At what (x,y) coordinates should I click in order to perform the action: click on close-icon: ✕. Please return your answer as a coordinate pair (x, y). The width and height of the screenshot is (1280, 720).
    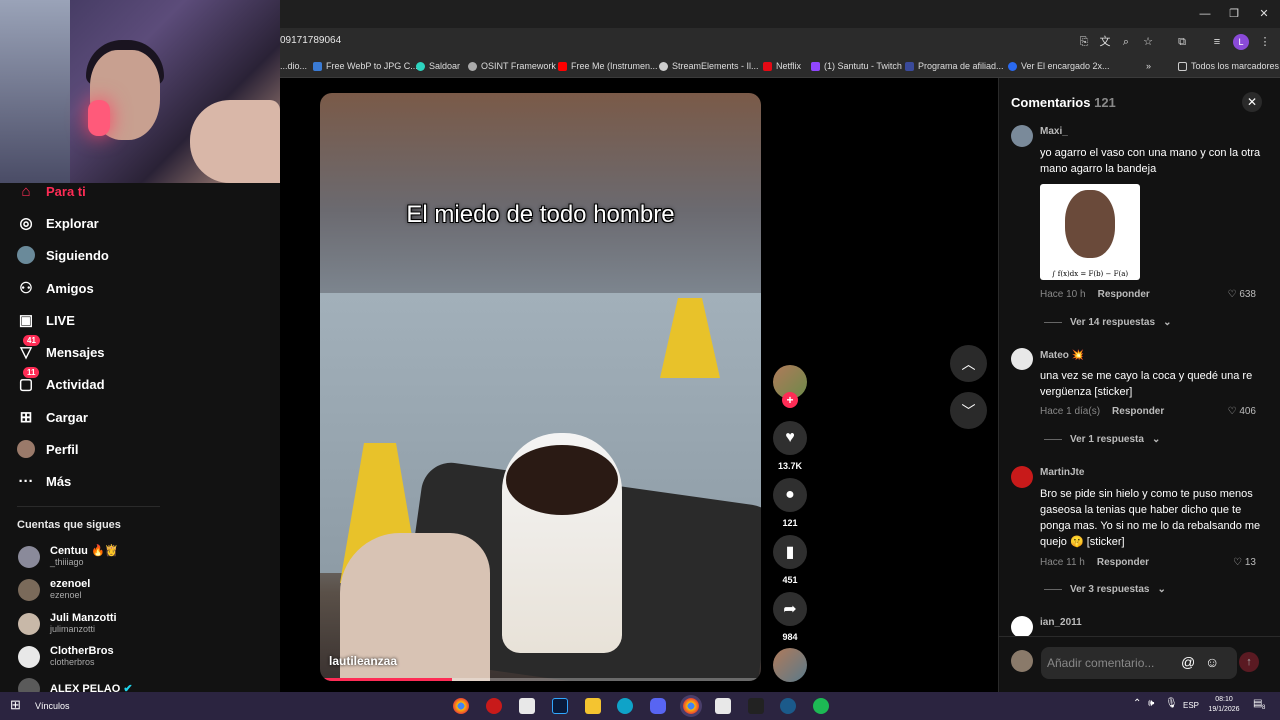
    Looking at the image, I should click on (1252, 102).